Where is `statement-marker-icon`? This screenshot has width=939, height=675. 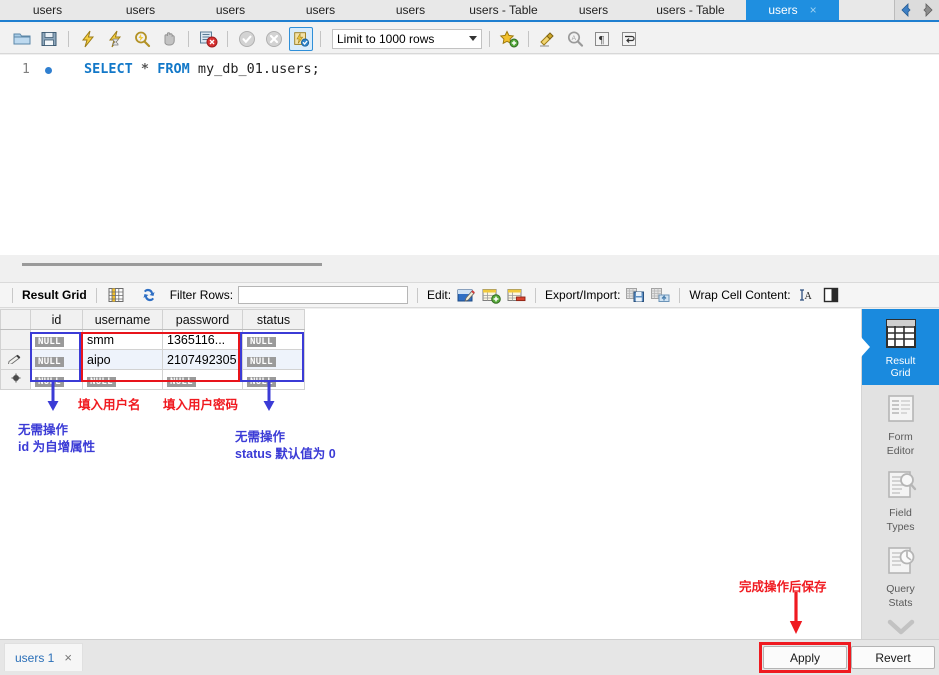
statement-marker-icon is located at coordinates (48, 70).